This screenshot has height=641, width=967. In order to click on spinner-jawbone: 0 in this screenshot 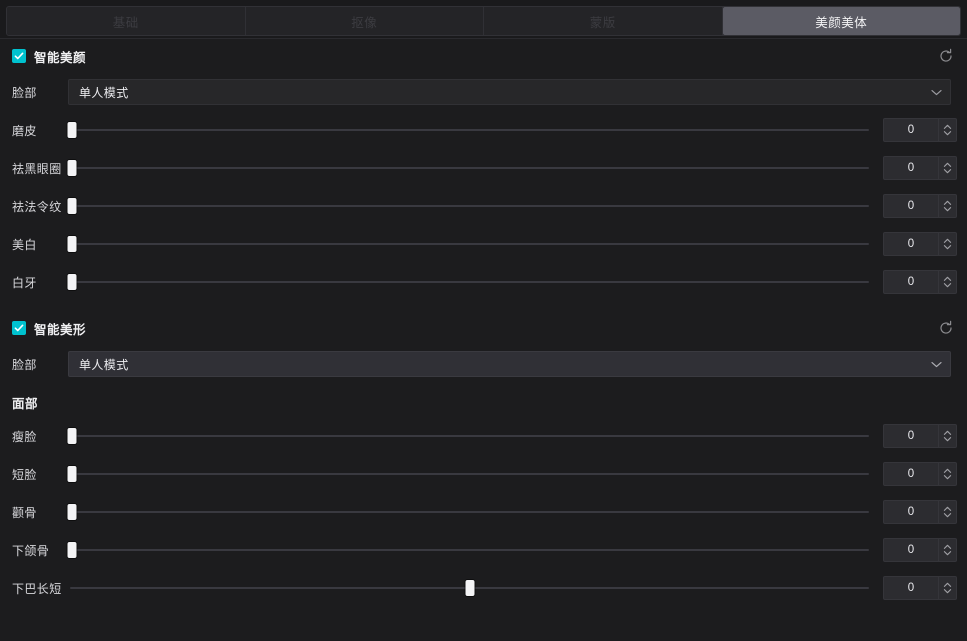, I will do `click(920, 550)`.